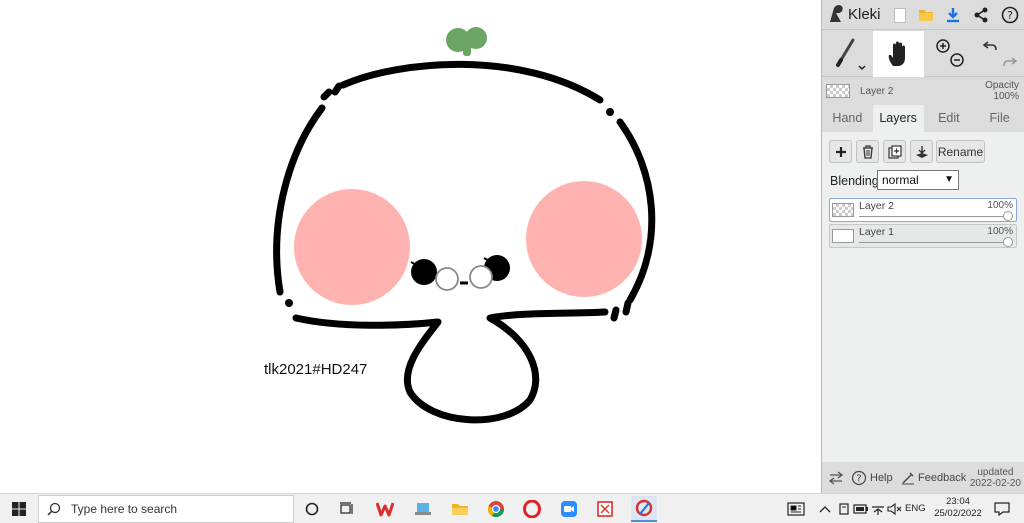  What do you see at coordinates (923, 210) in the screenshot?
I see `layer-row-layer-2: Layer 2 100%` at bounding box center [923, 210].